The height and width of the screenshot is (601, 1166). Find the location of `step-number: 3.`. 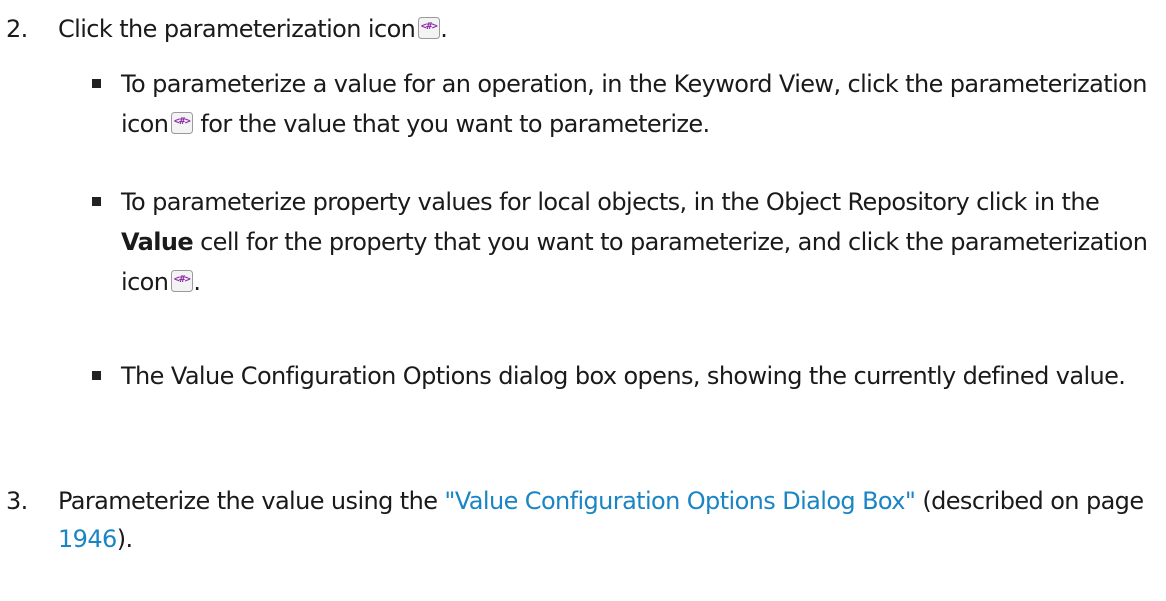

step-number: 3. is located at coordinates (17, 501).